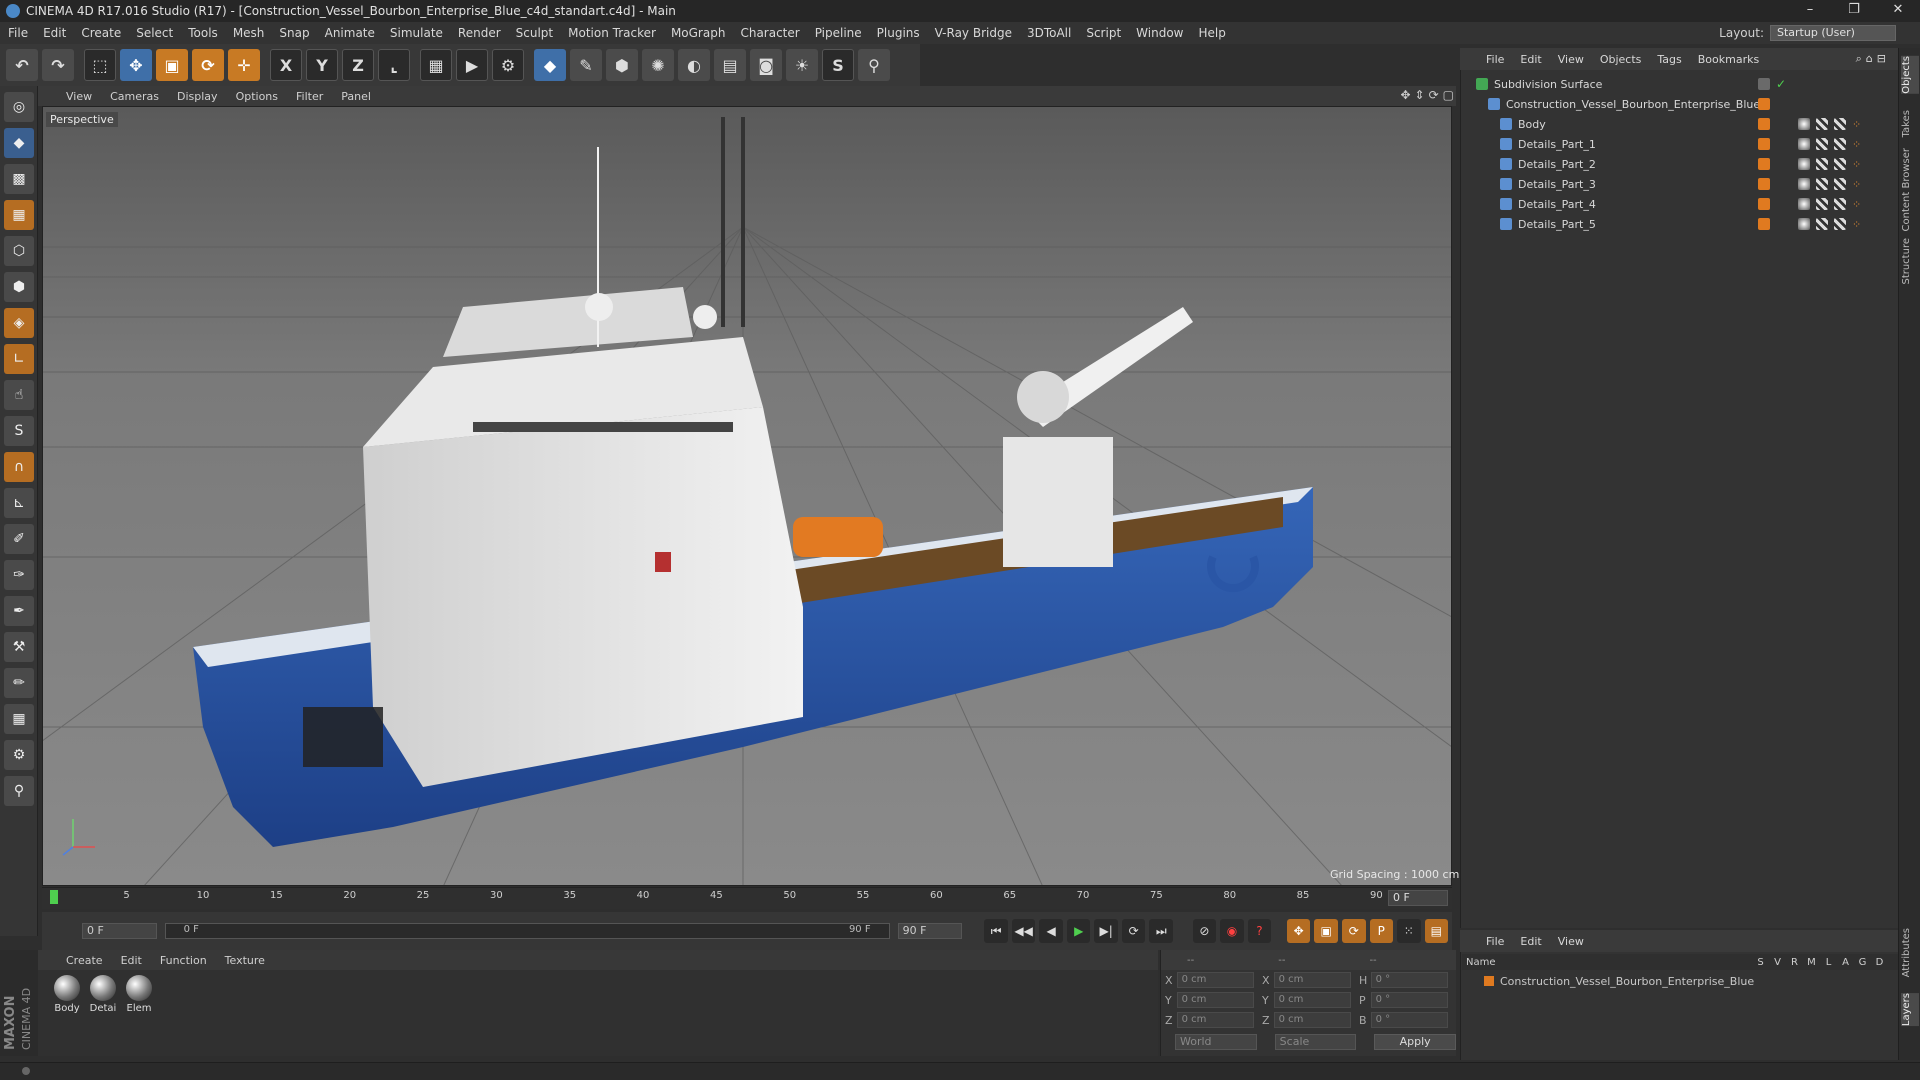  I want to click on size-mode-dropdown: Scale, so click(1315, 1042).